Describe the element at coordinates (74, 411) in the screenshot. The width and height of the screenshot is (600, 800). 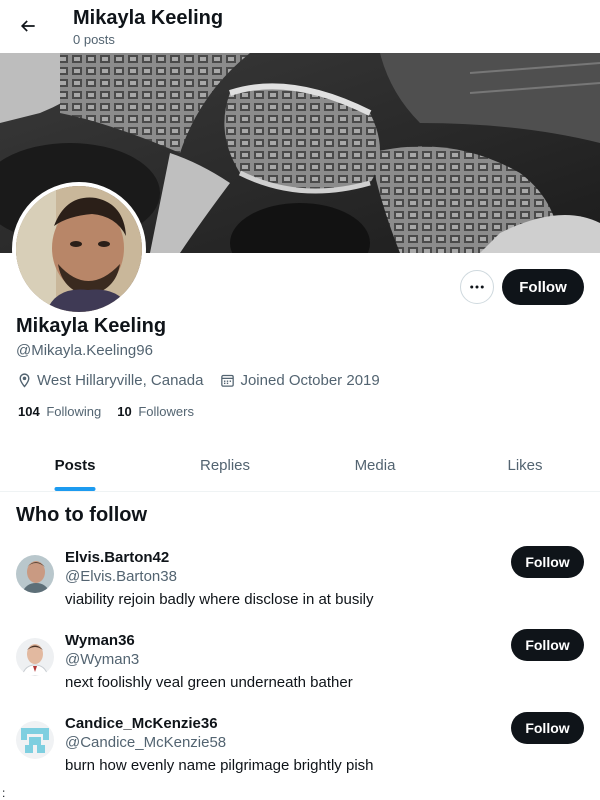
I see `following-label: Following` at that location.